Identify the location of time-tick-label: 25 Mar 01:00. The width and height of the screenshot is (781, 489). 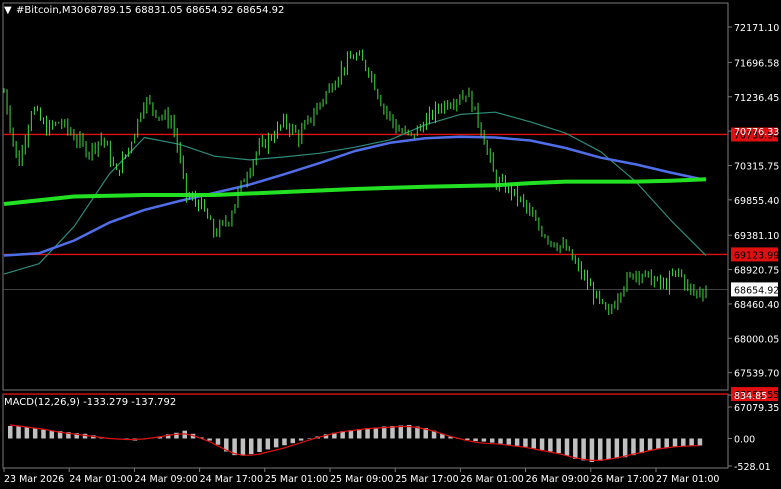
(296, 479).